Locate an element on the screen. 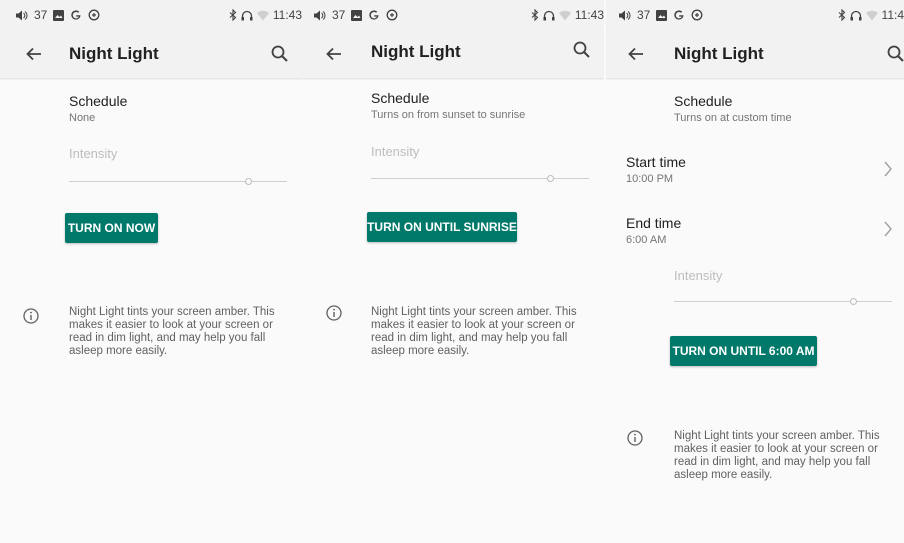 The width and height of the screenshot is (904, 543). schedule-value: Turns on from sunset to sunrise is located at coordinates (448, 115).